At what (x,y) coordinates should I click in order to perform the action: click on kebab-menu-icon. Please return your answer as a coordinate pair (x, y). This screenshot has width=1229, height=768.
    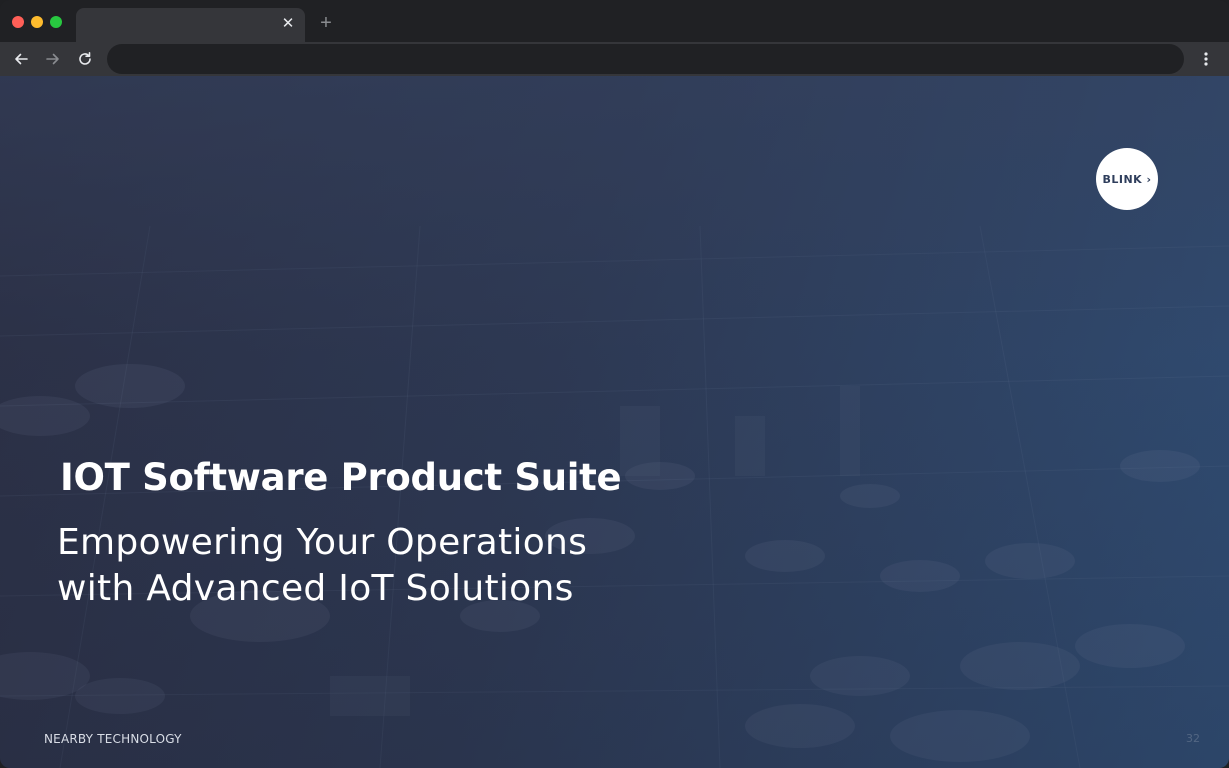
    Looking at the image, I should click on (1206, 59).